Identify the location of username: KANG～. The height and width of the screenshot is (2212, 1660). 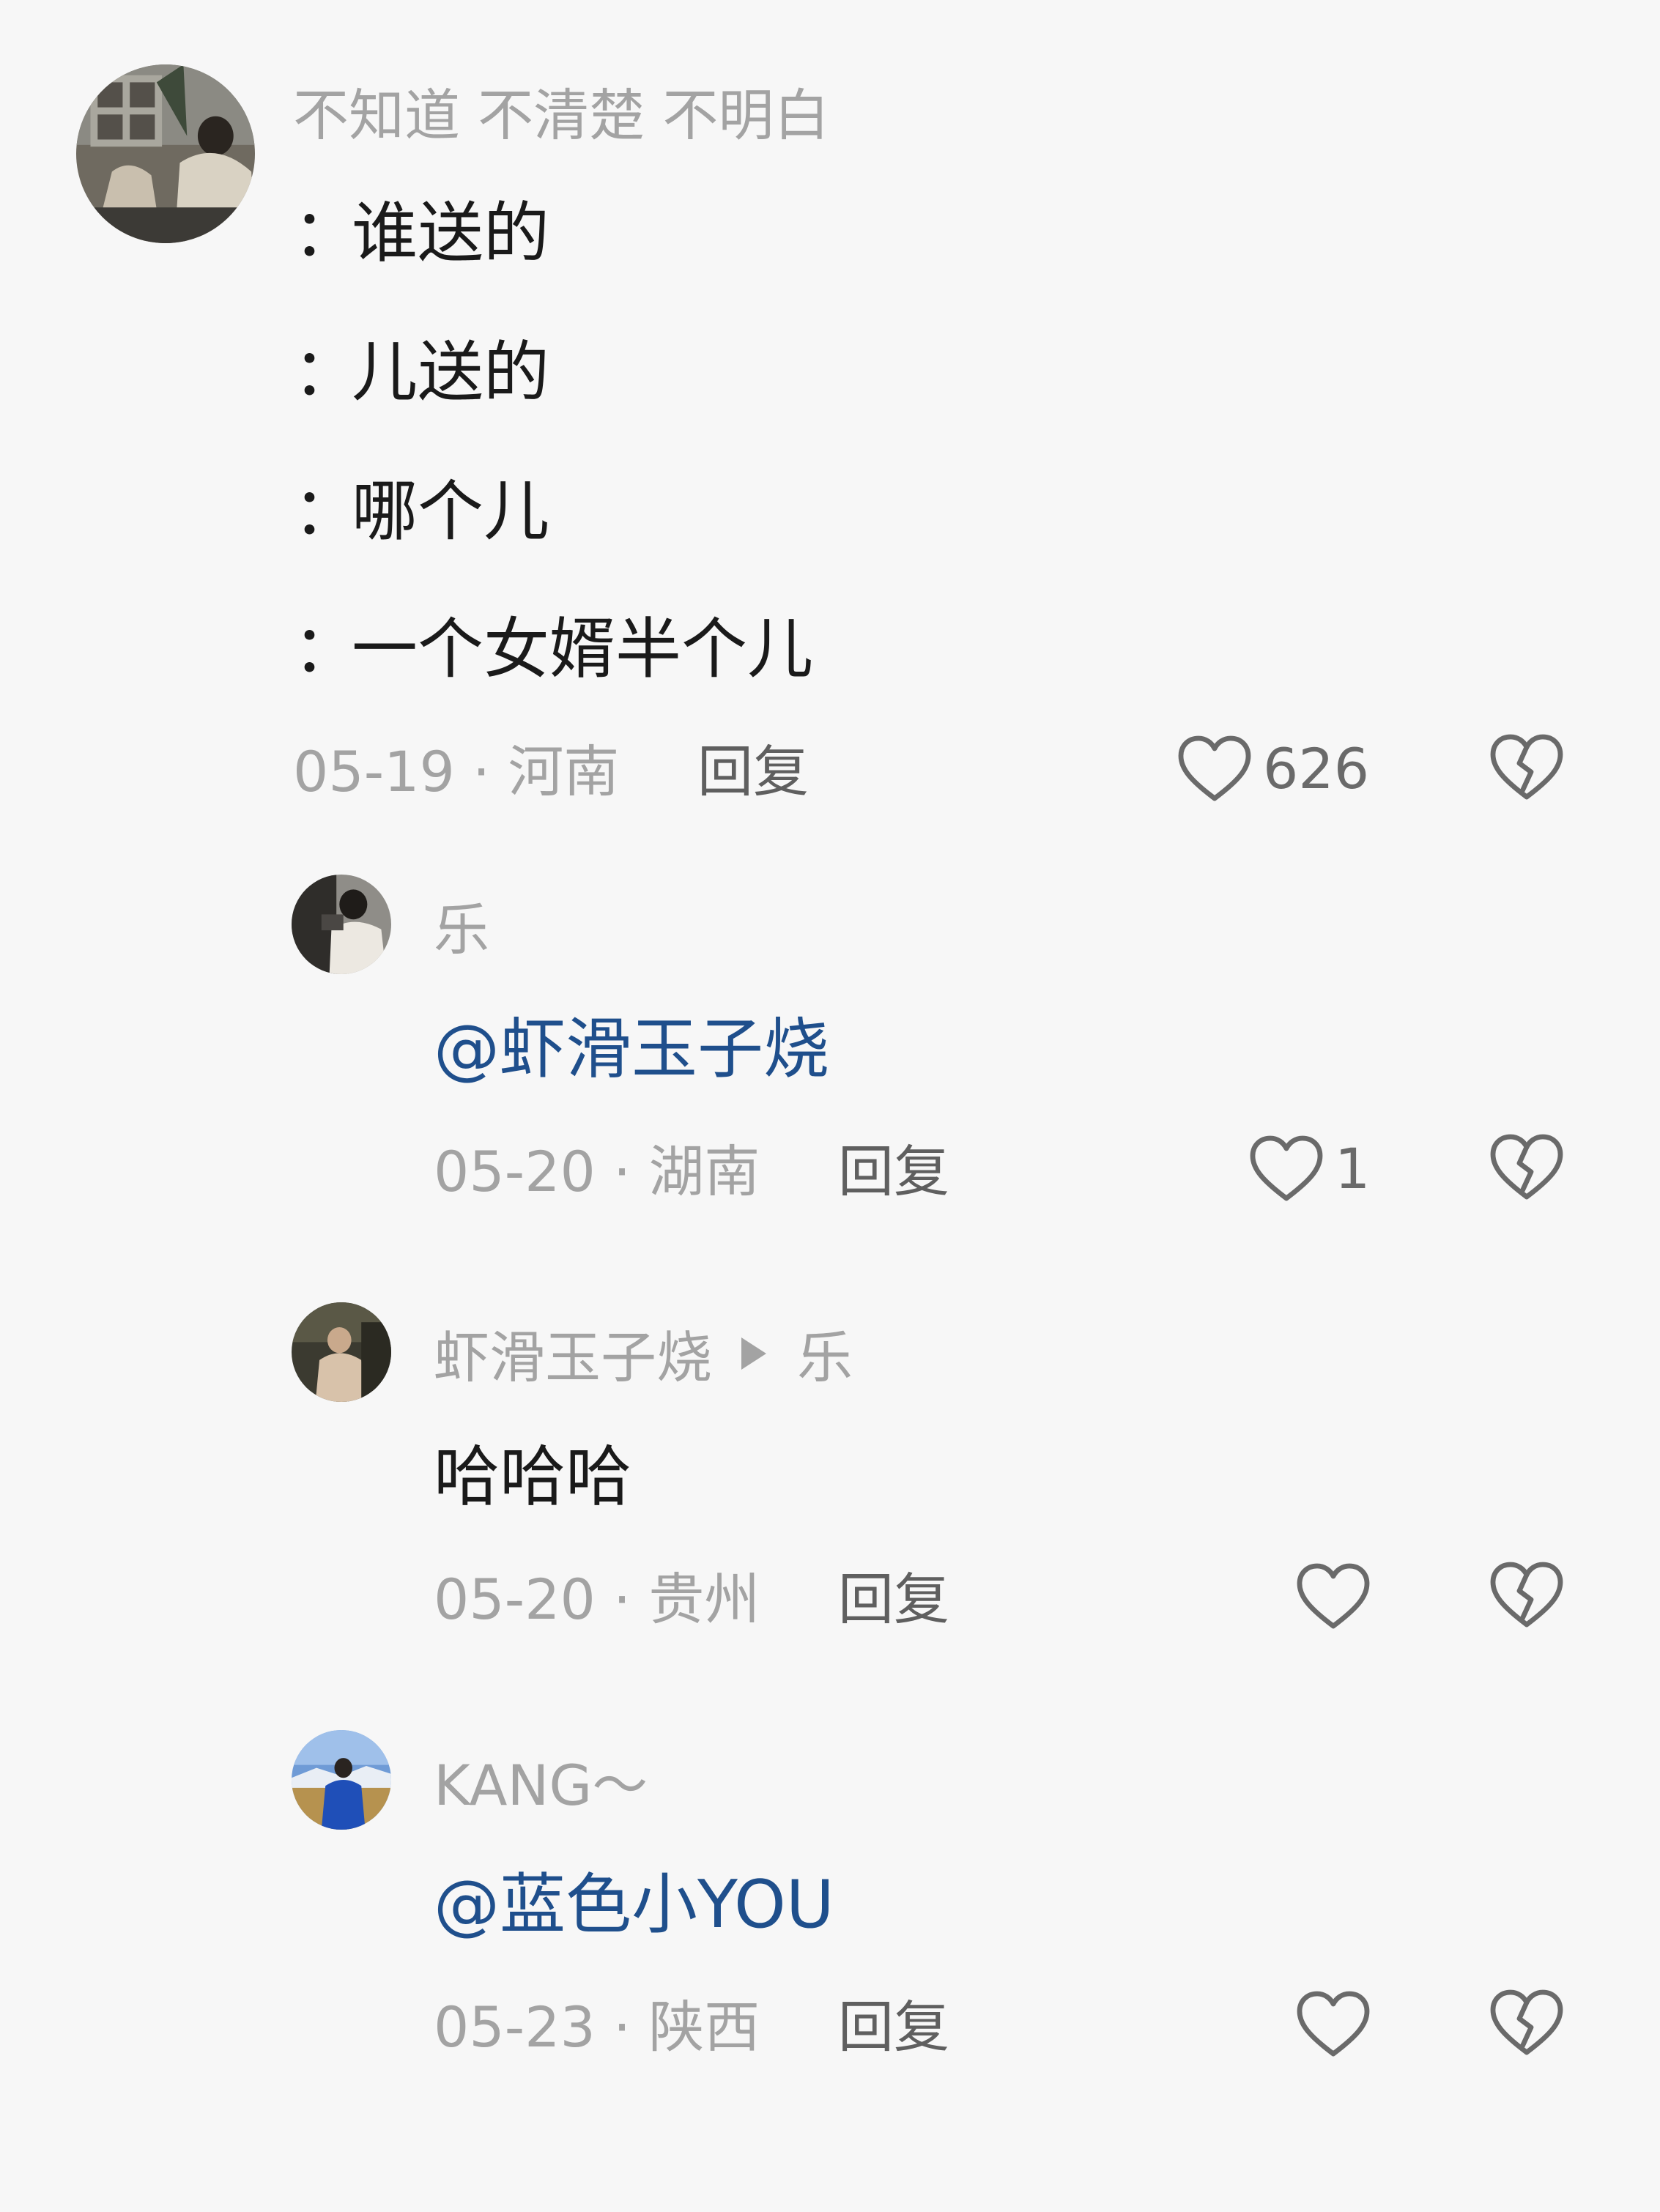
(541, 1786).